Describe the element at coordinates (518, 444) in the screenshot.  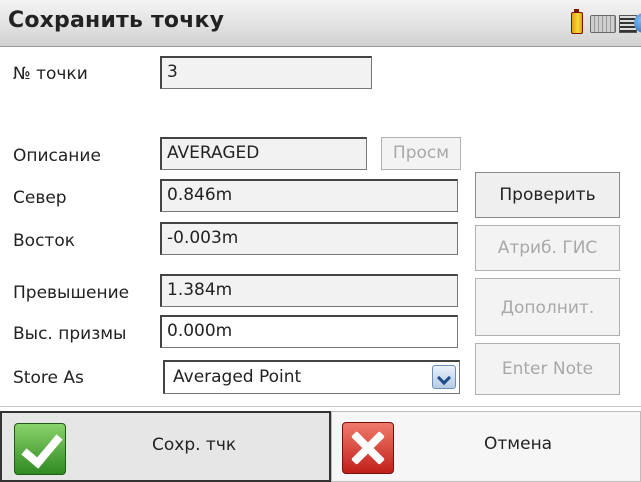
I see `cancel-label: Отмена` at that location.